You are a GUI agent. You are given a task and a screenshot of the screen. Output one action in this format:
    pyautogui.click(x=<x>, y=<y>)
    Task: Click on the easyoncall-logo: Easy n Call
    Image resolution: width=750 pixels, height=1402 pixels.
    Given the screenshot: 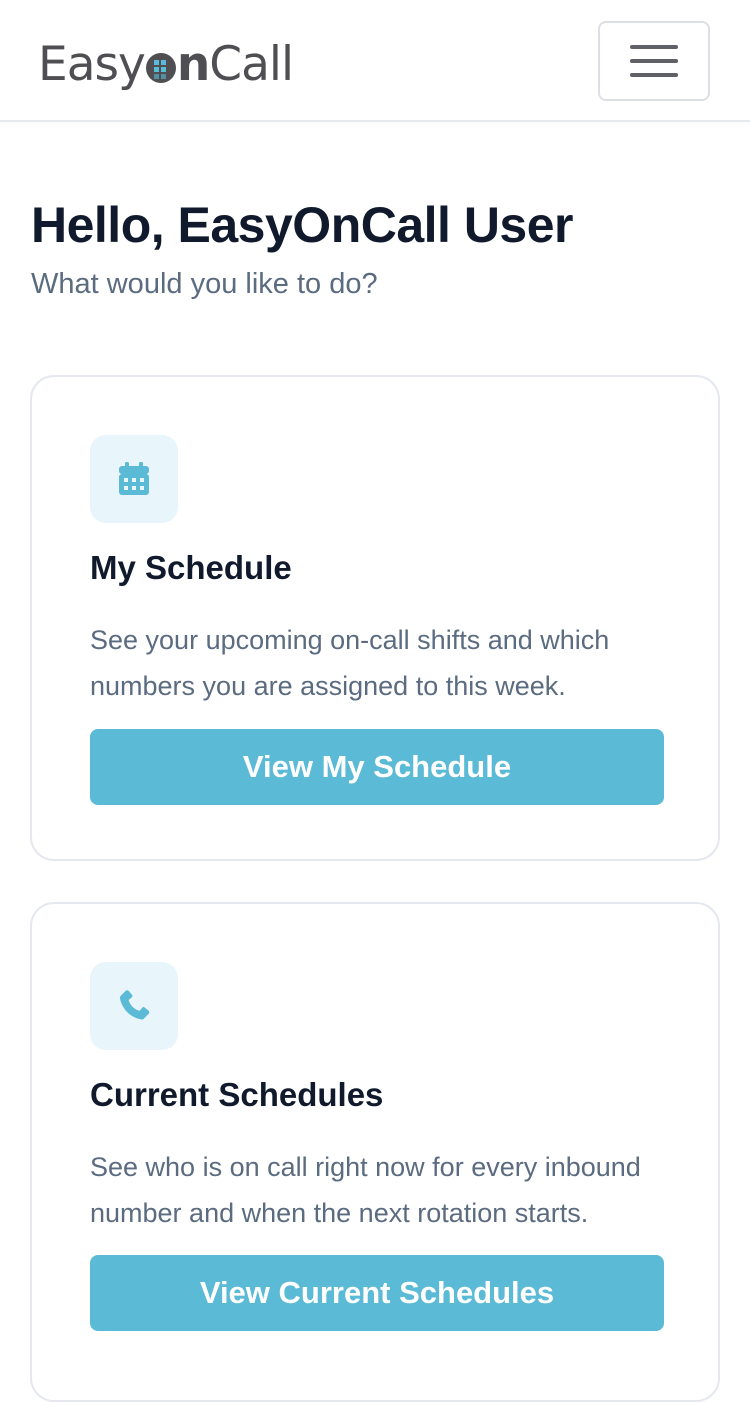 What is the action you would take?
    pyautogui.click(x=166, y=64)
    